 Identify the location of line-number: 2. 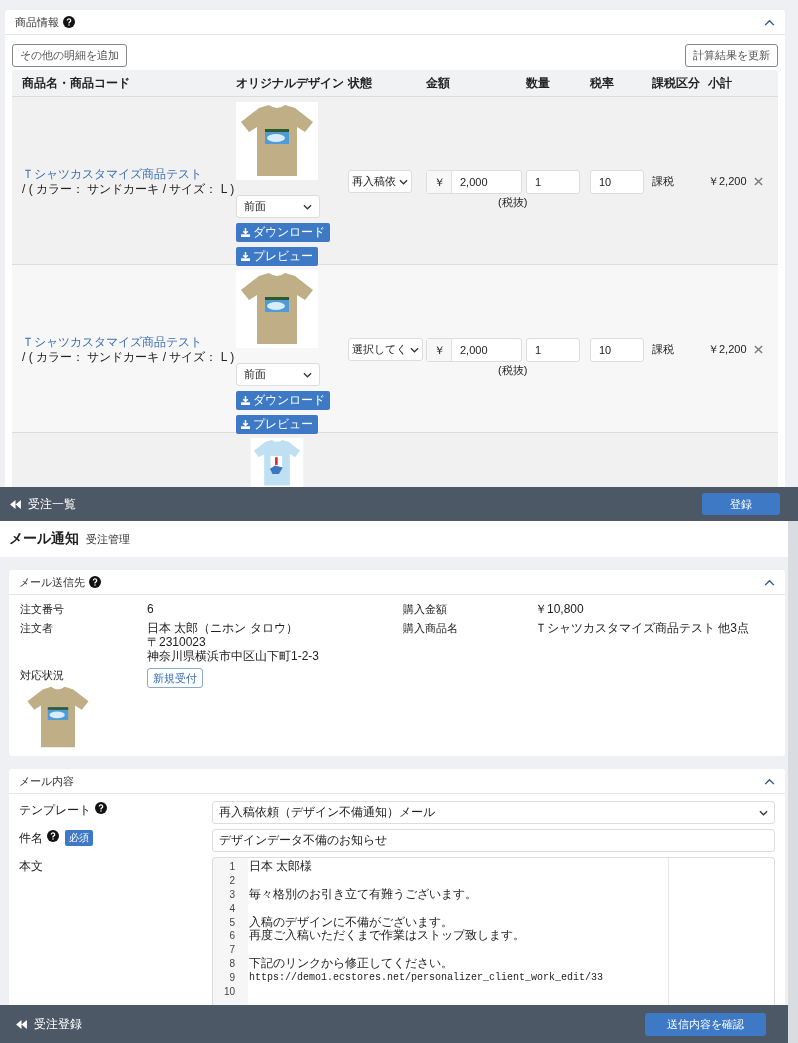
(232, 881).